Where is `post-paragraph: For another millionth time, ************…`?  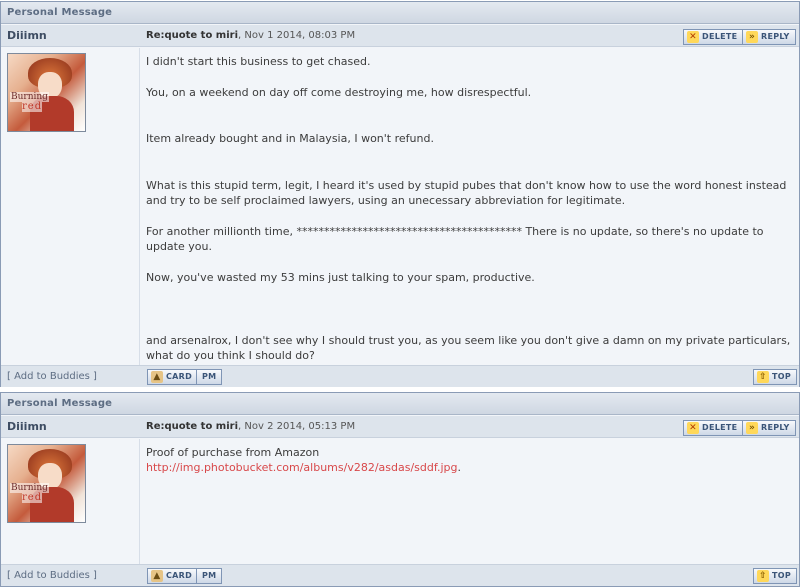
post-paragraph: For another millionth time, ************… is located at coordinates (455, 239).